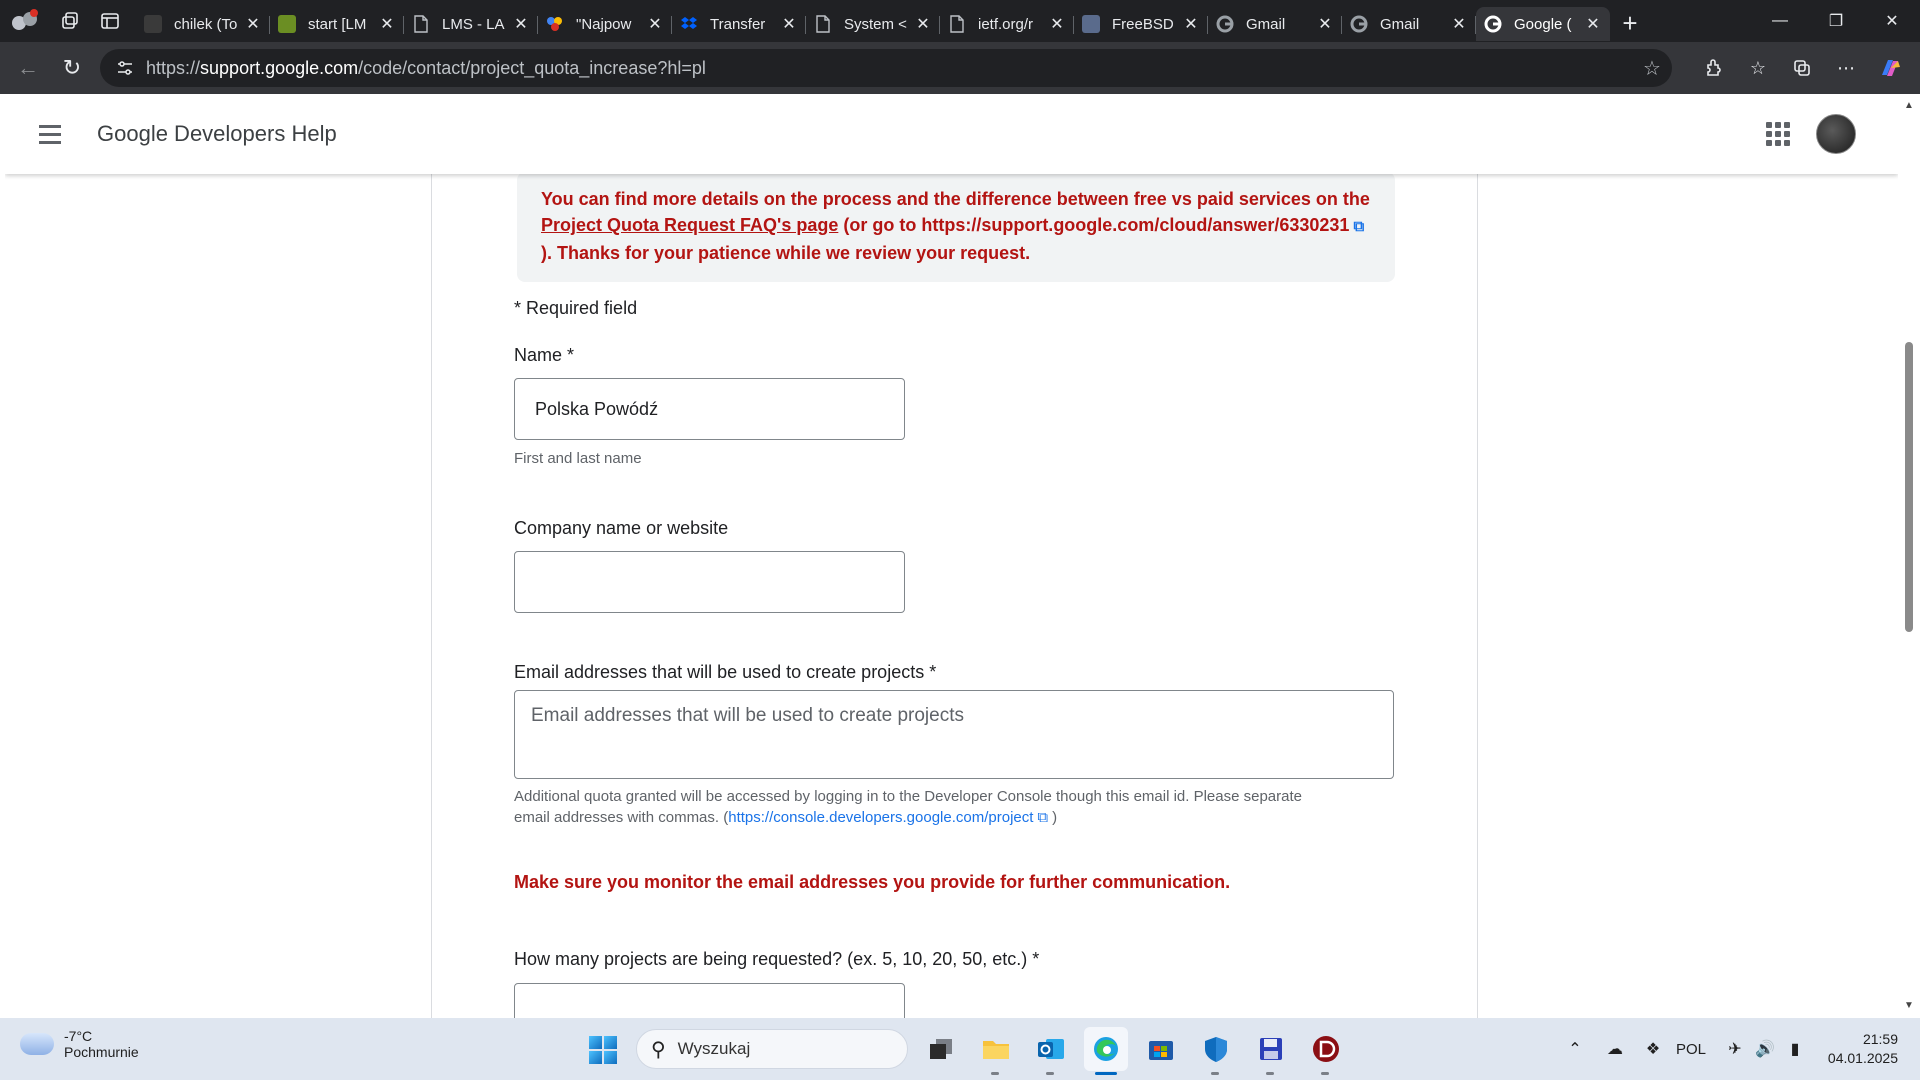  What do you see at coordinates (1051, 1051) in the screenshot?
I see `outlook-icon` at bounding box center [1051, 1051].